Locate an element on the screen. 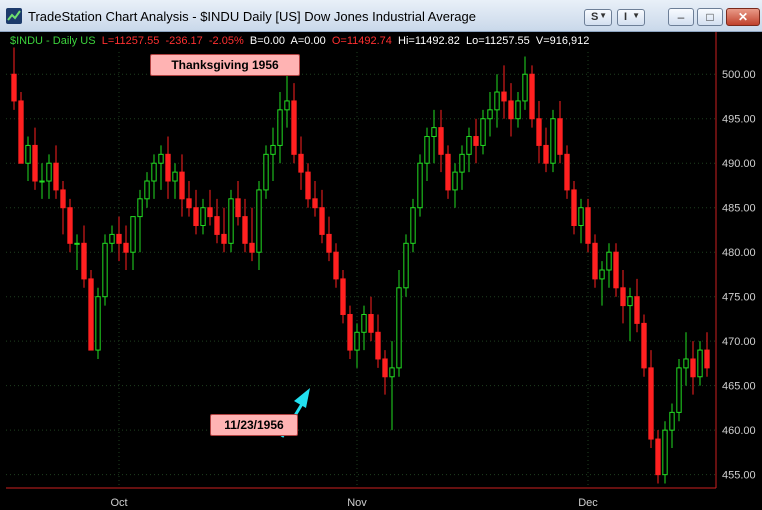  y-tick-label: 455.00 is located at coordinates (739, 476).